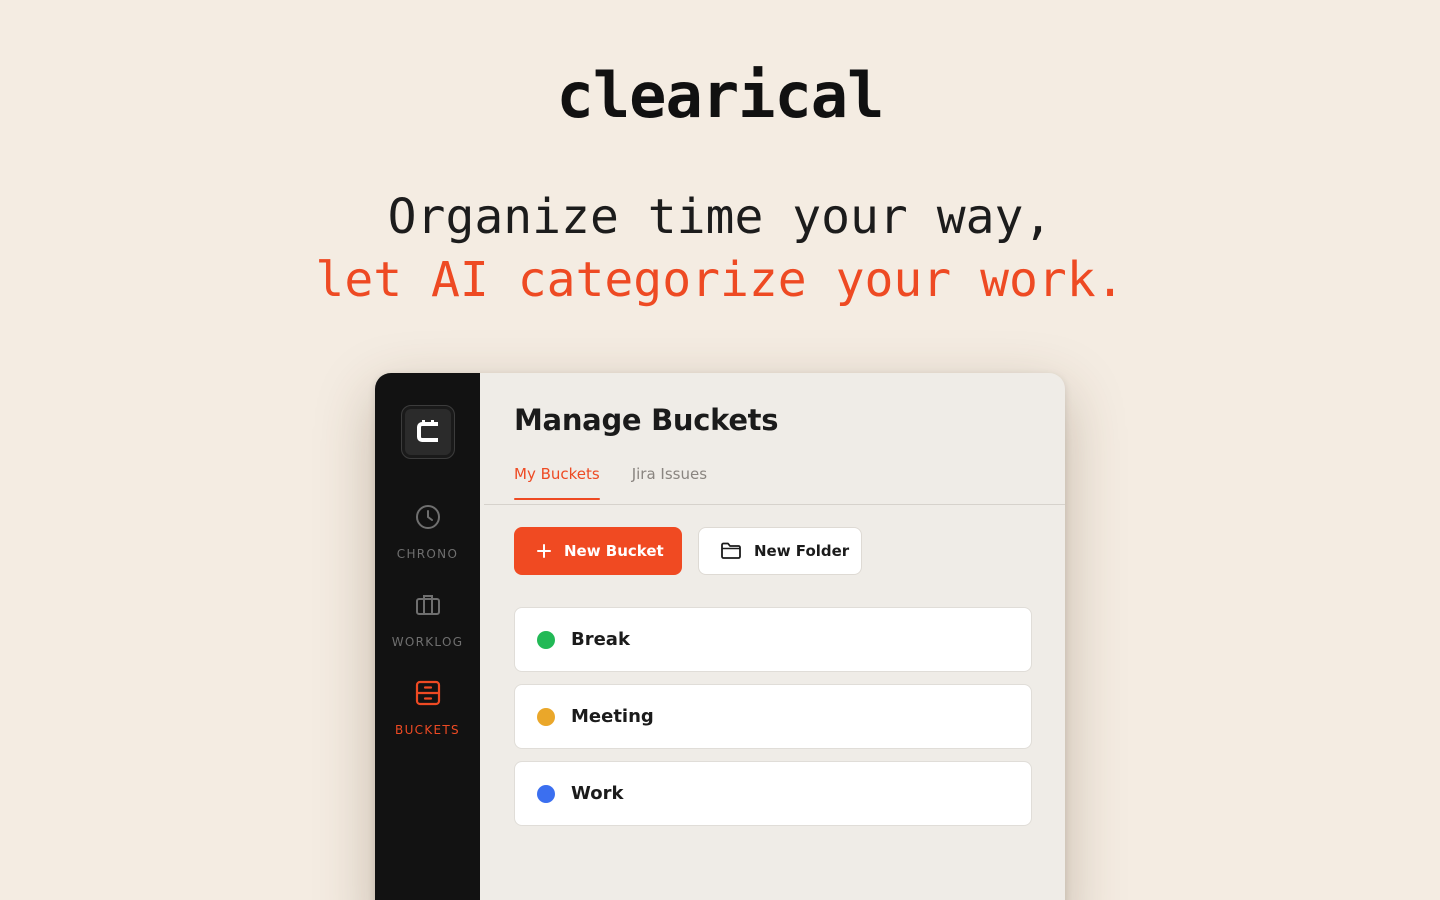  What do you see at coordinates (773, 793) in the screenshot?
I see `bucket-item-work: Work` at bounding box center [773, 793].